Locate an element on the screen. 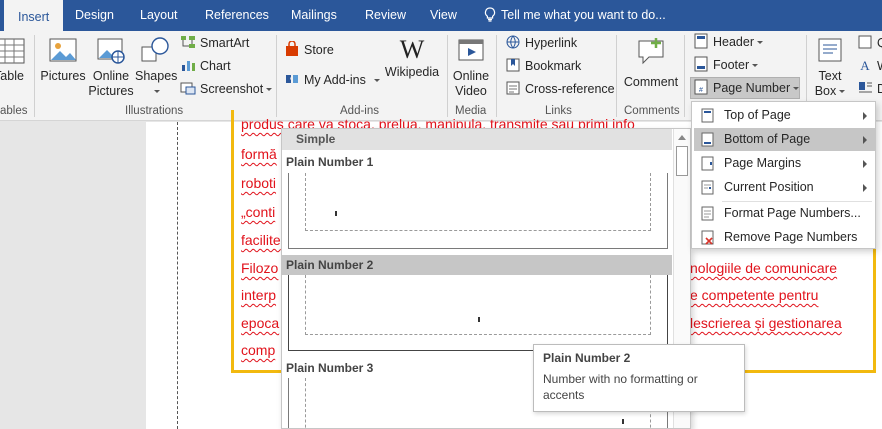 The height and width of the screenshot is (429, 882). pictures-button: Pictures is located at coordinates (63, 59).